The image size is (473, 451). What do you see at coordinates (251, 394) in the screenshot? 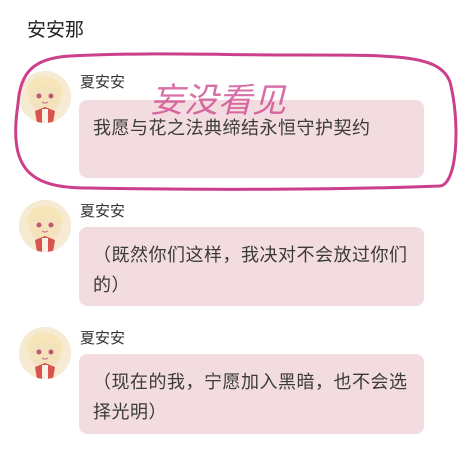
I see `message-bubble: （现在的我，宁愿加入黑暗，也不会选择光明）` at bounding box center [251, 394].